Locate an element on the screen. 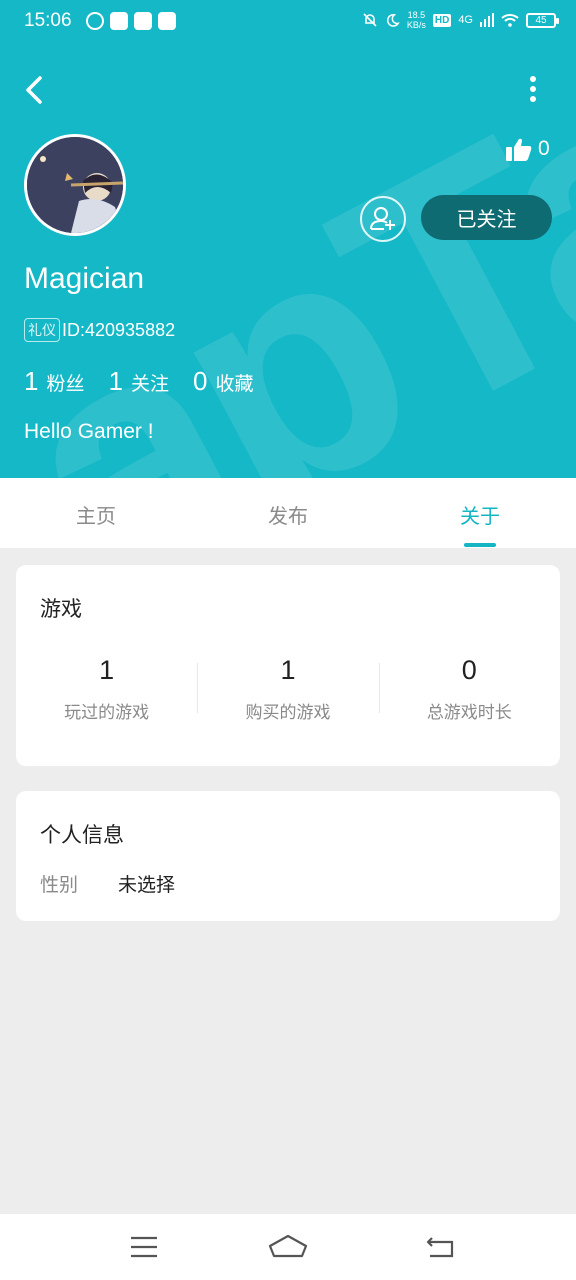  followers-label: 粉丝 is located at coordinates (65, 382).